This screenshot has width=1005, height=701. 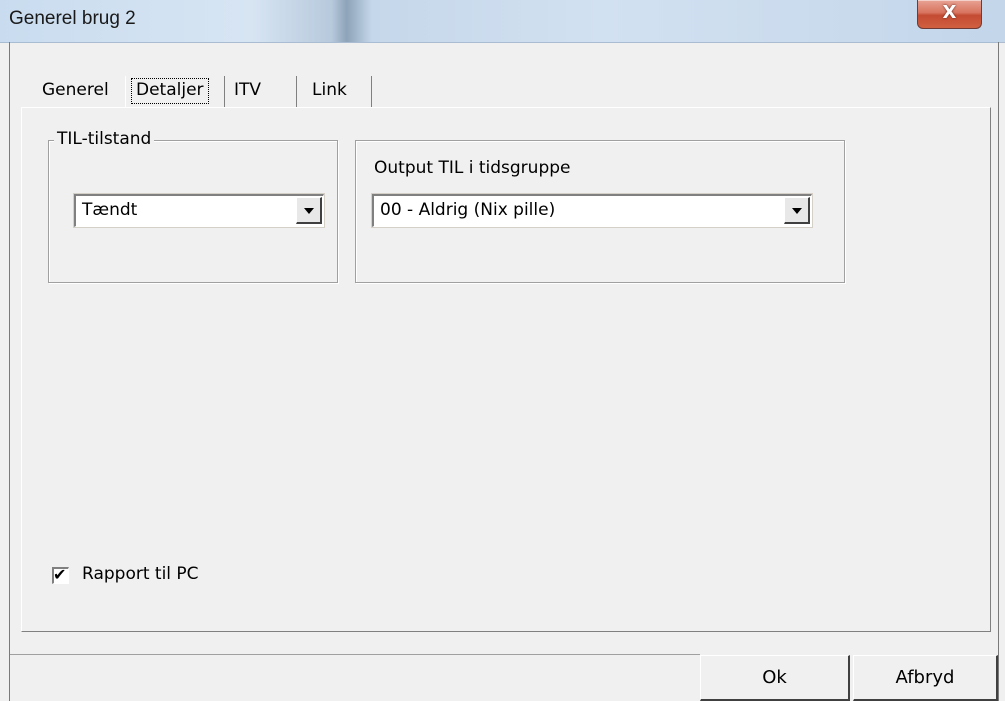 I want to click on output-til-dropdown-button, so click(x=797, y=210).